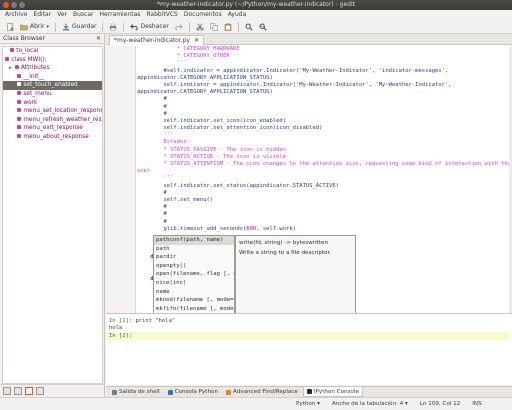  What do you see at coordinates (323, 107) in the screenshot?
I see `code-line: 91 #` at bounding box center [323, 107].